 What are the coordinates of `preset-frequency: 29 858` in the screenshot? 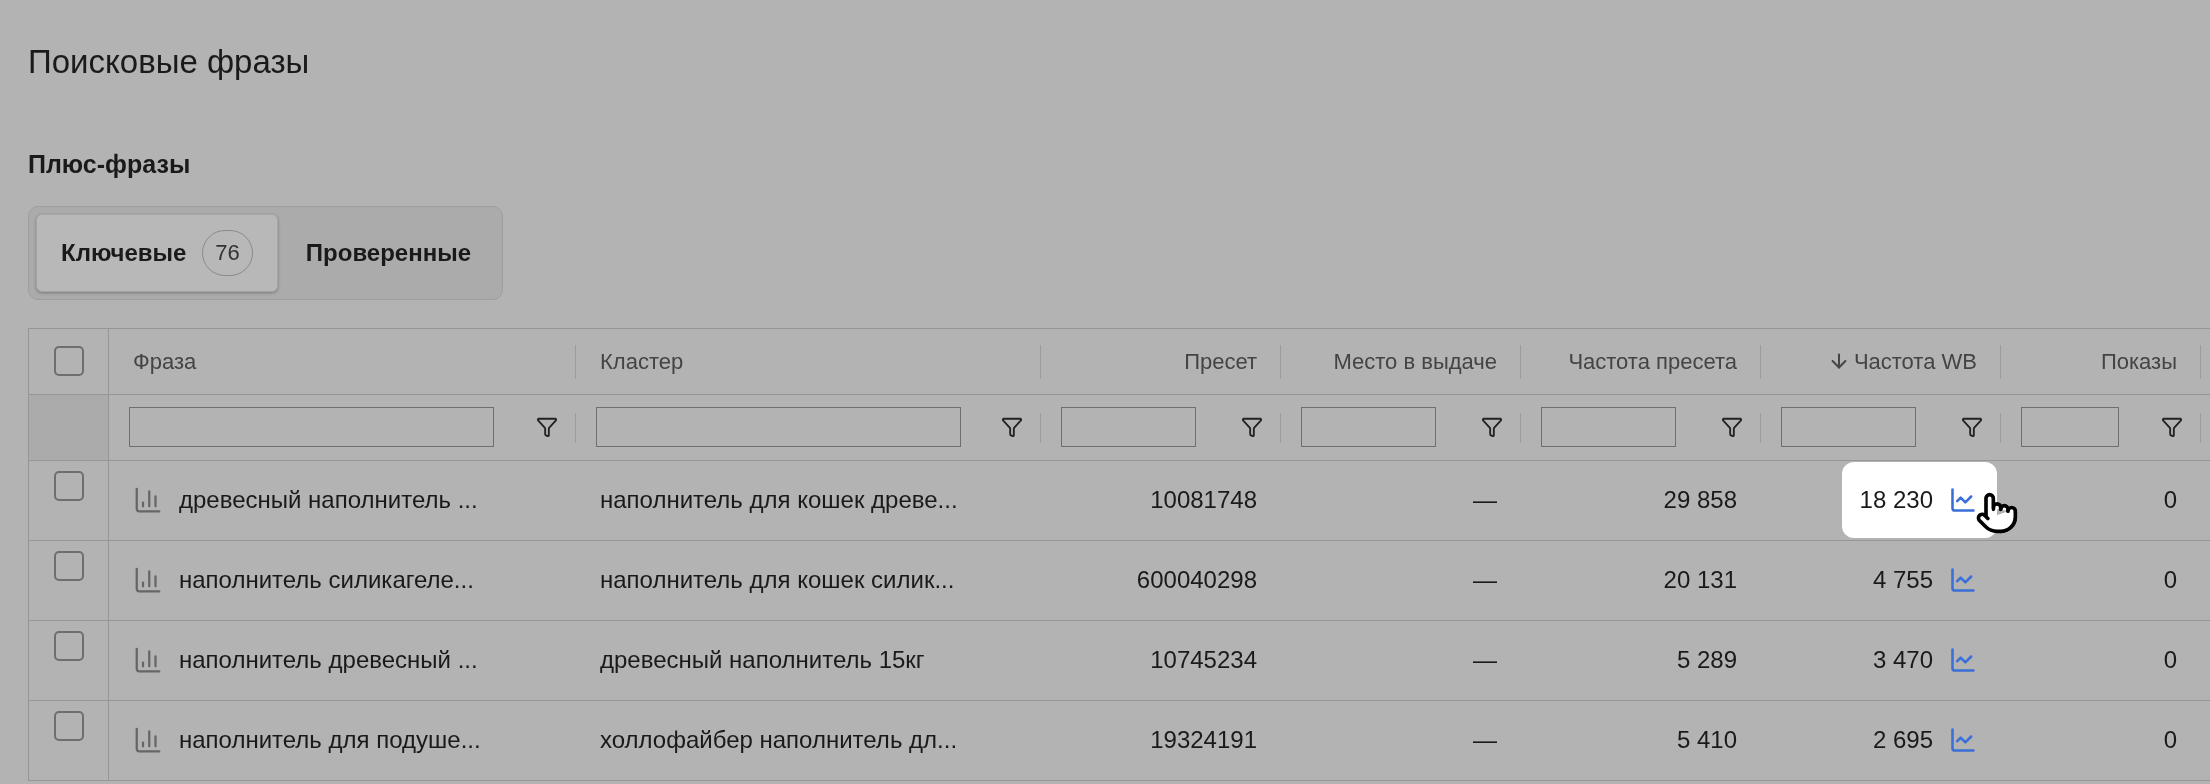 It's located at (1700, 500).